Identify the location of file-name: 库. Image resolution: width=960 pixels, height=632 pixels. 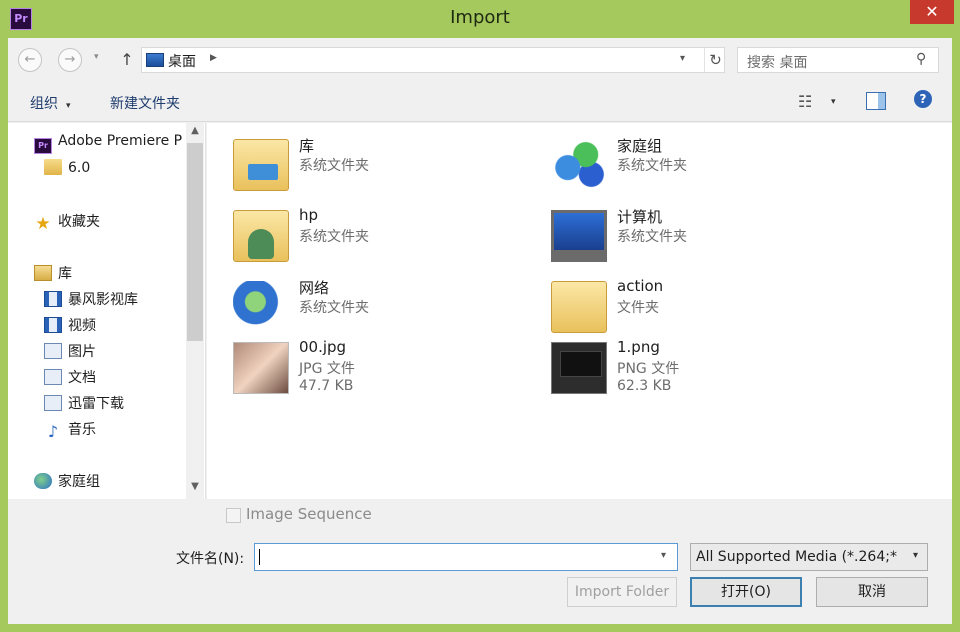
(307, 146).